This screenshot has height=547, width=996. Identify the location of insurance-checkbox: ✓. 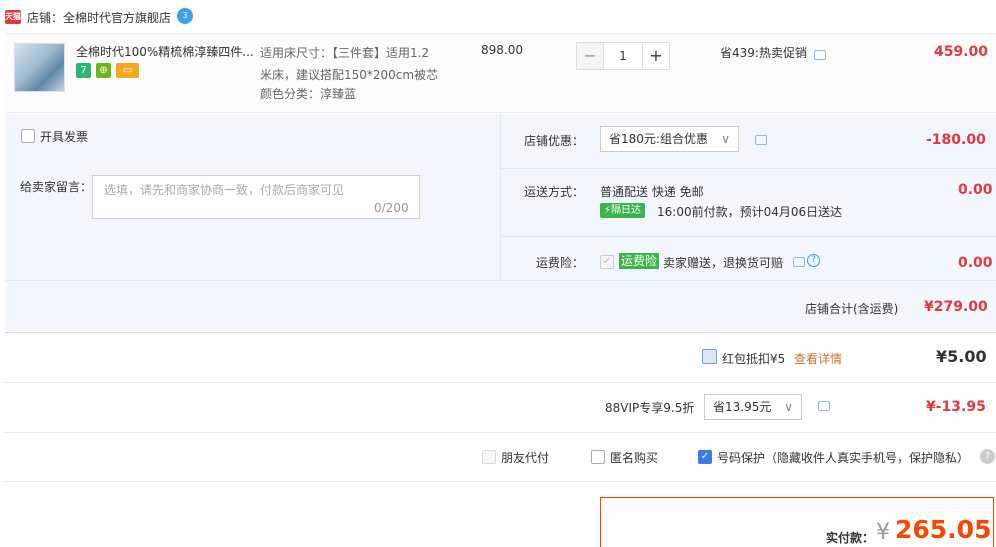
(607, 262).